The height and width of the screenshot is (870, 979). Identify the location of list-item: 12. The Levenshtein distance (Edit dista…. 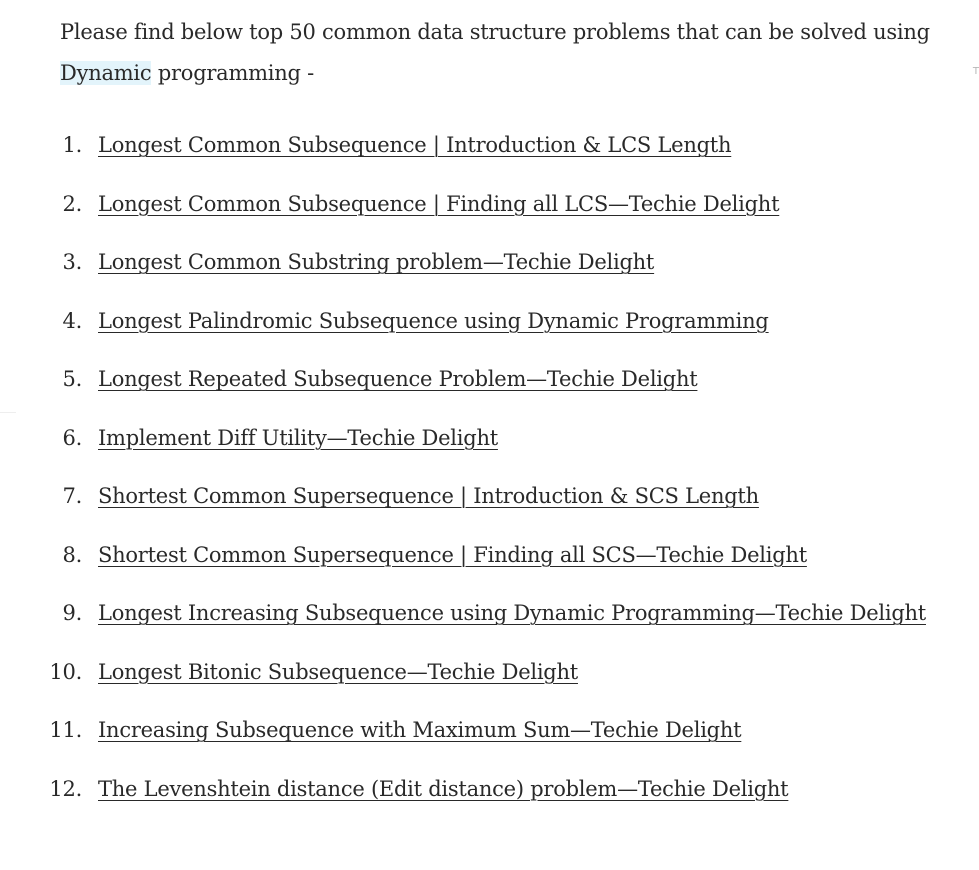
(494, 789).